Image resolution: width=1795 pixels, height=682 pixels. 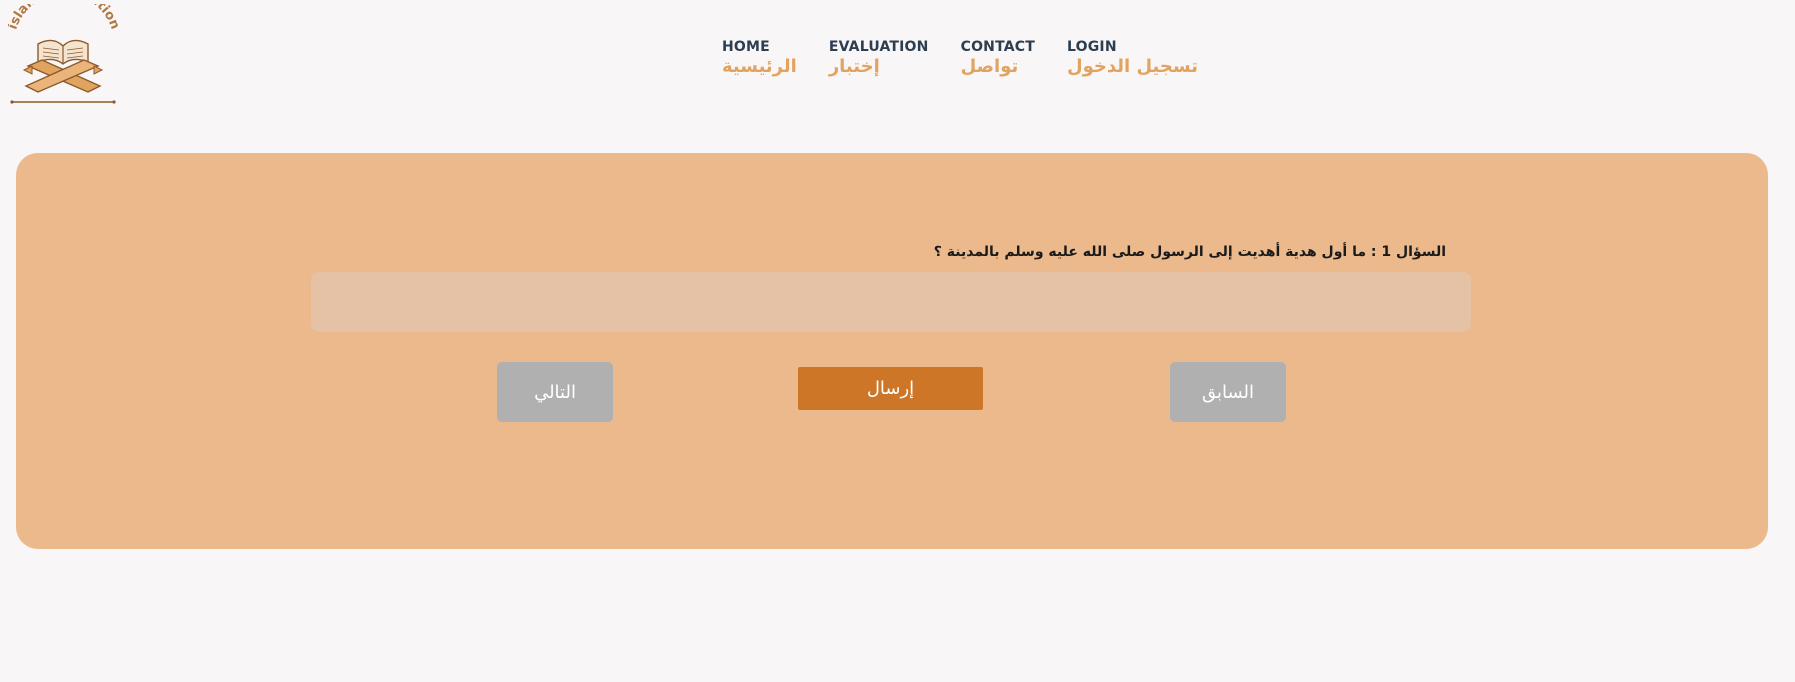 I want to click on quran-stand-icon: islamic education, so click(x=63, y=54).